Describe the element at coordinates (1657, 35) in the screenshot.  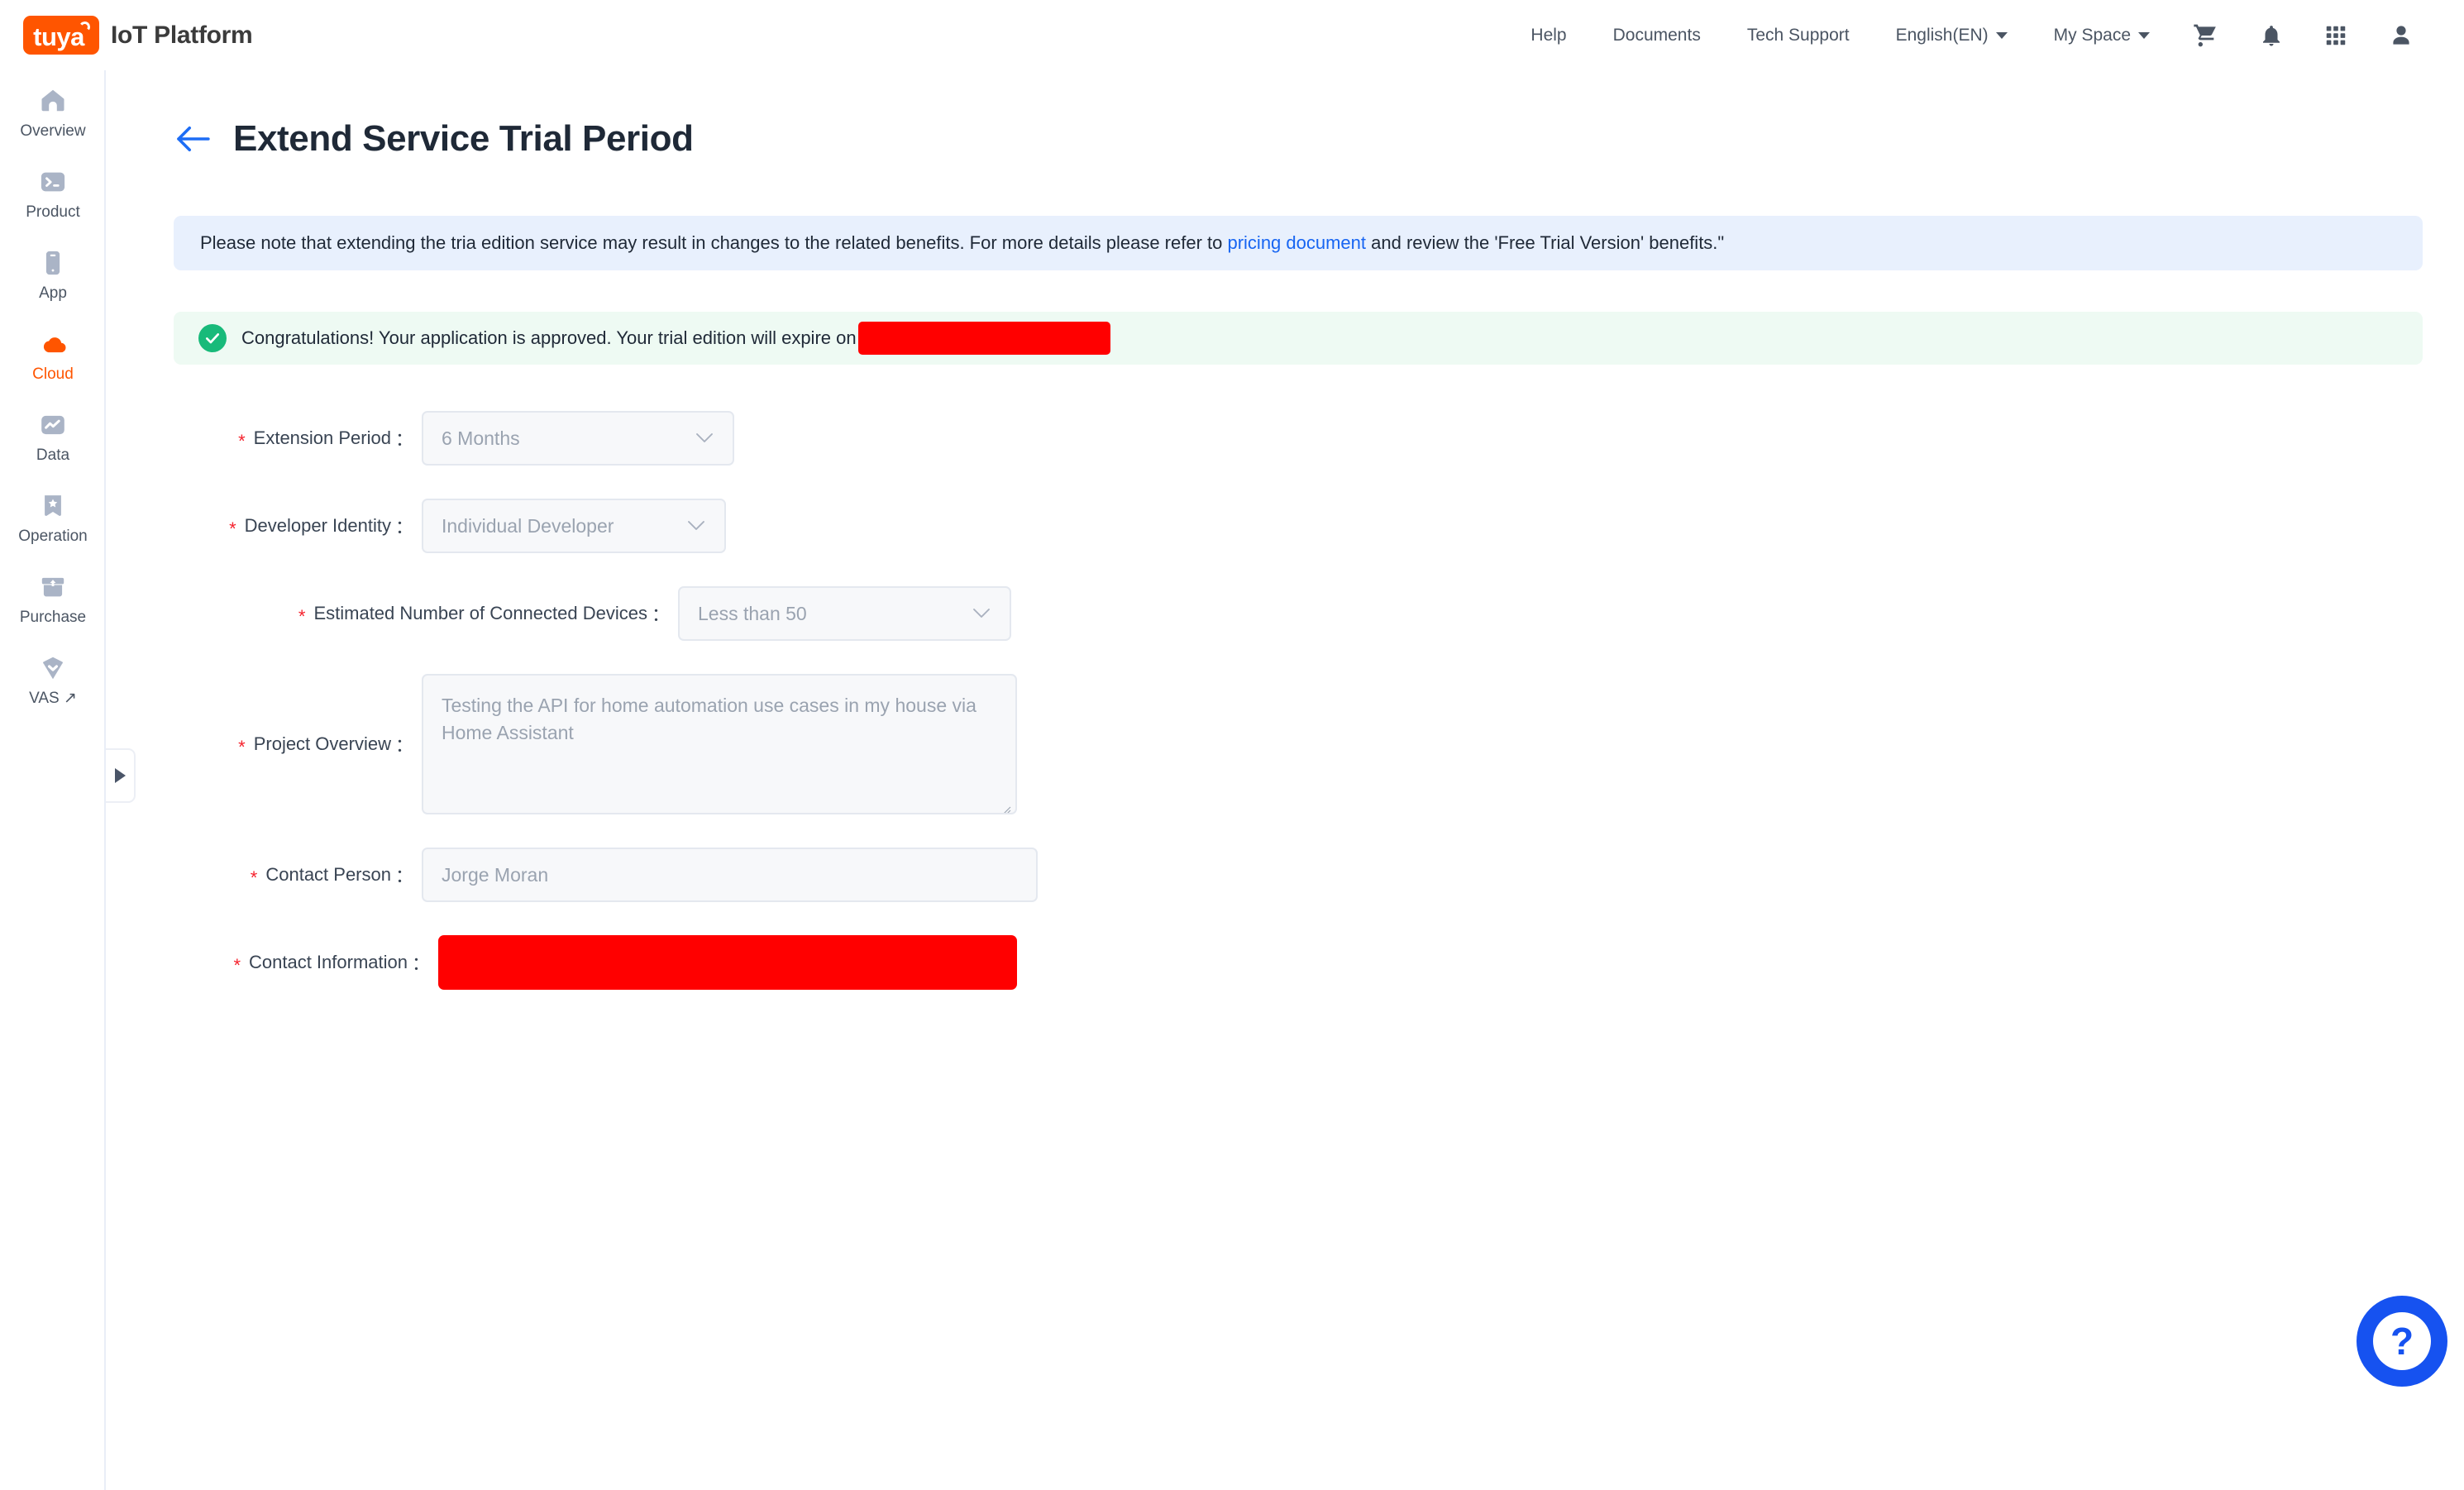
I see `topnav-documents: Documents` at that location.